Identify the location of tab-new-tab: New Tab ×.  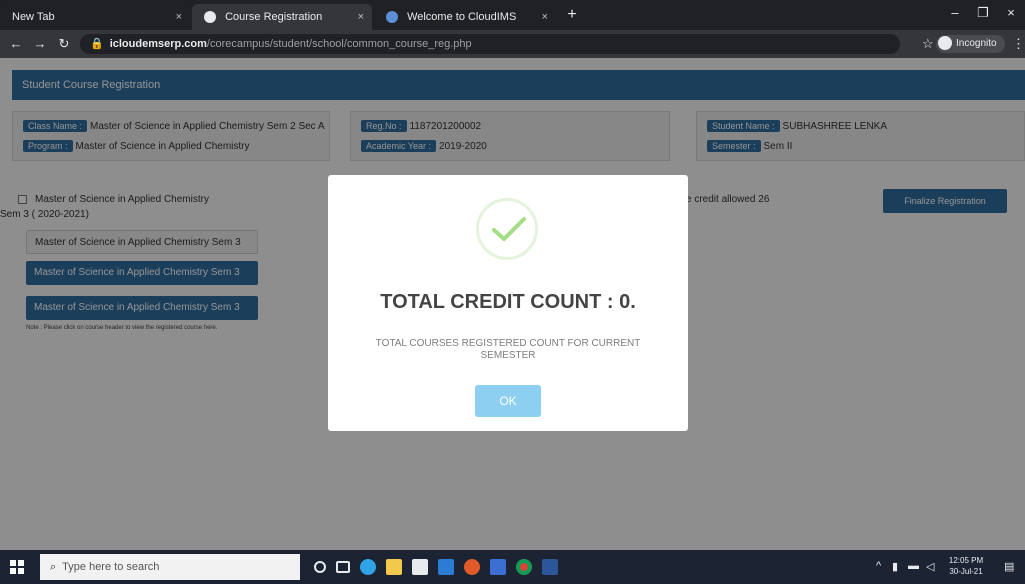
(95, 17).